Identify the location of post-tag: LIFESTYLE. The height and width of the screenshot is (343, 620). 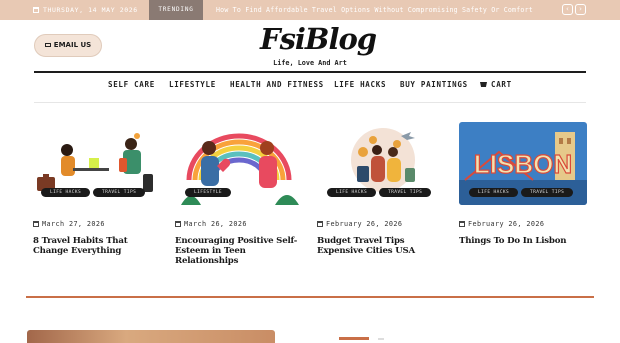
(208, 192).